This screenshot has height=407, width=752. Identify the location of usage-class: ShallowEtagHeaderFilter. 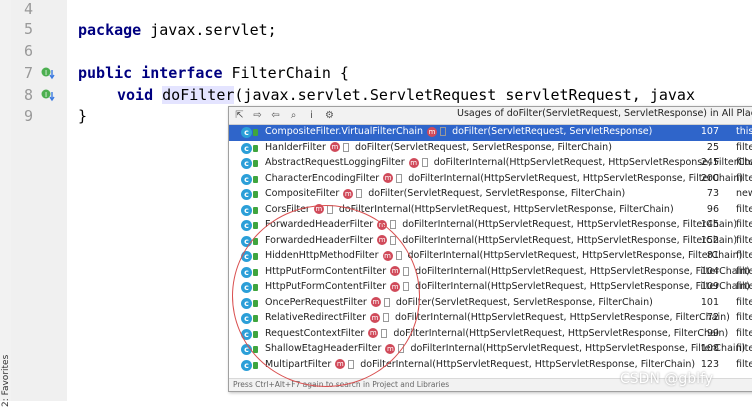
(323, 348).